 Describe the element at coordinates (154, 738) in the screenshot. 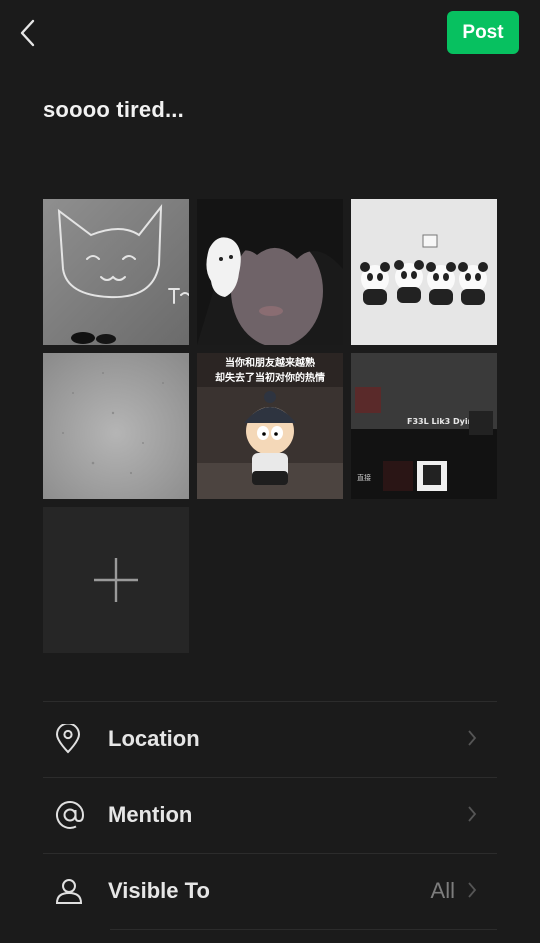

I see `location-label: Location` at that location.